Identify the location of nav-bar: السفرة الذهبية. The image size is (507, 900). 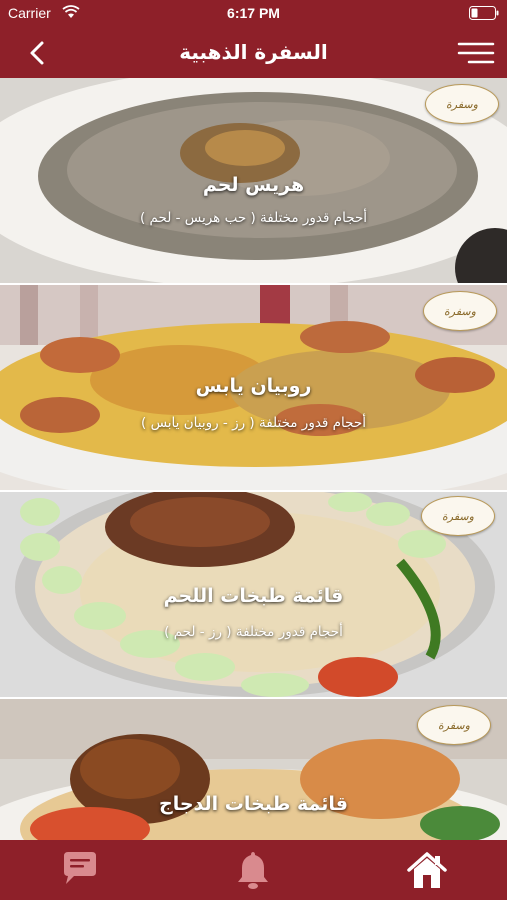
(253, 53).